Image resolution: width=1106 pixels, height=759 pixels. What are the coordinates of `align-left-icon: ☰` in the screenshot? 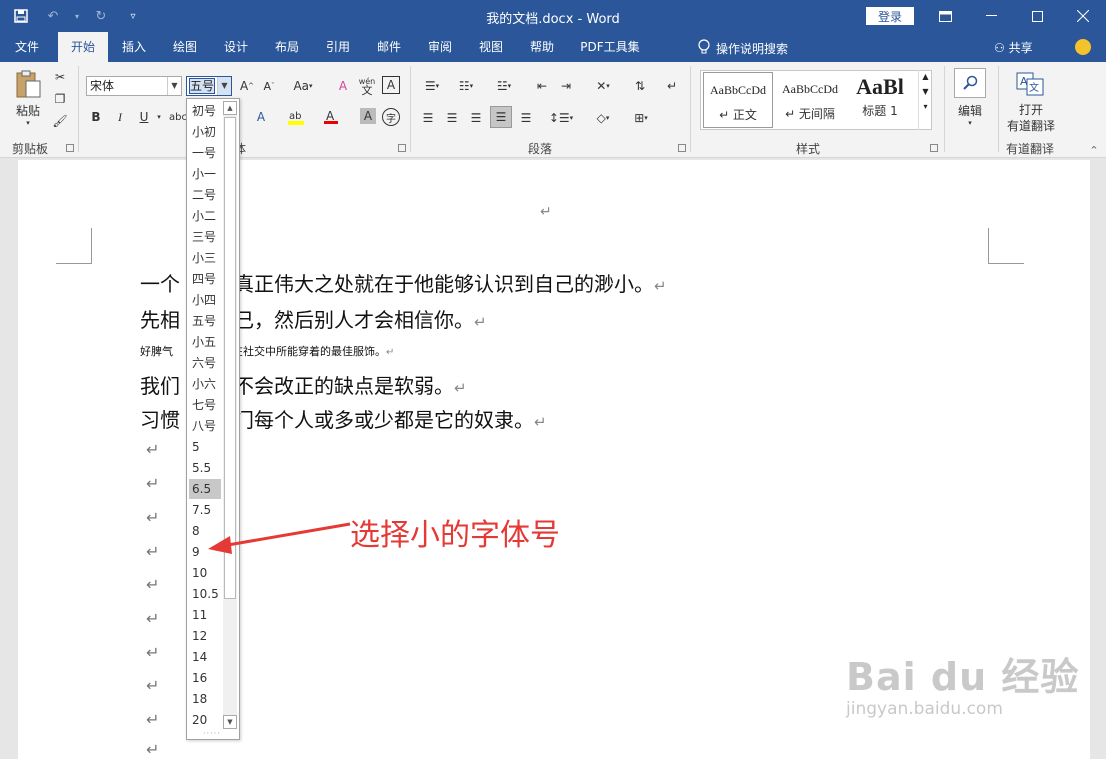 It's located at (428, 118).